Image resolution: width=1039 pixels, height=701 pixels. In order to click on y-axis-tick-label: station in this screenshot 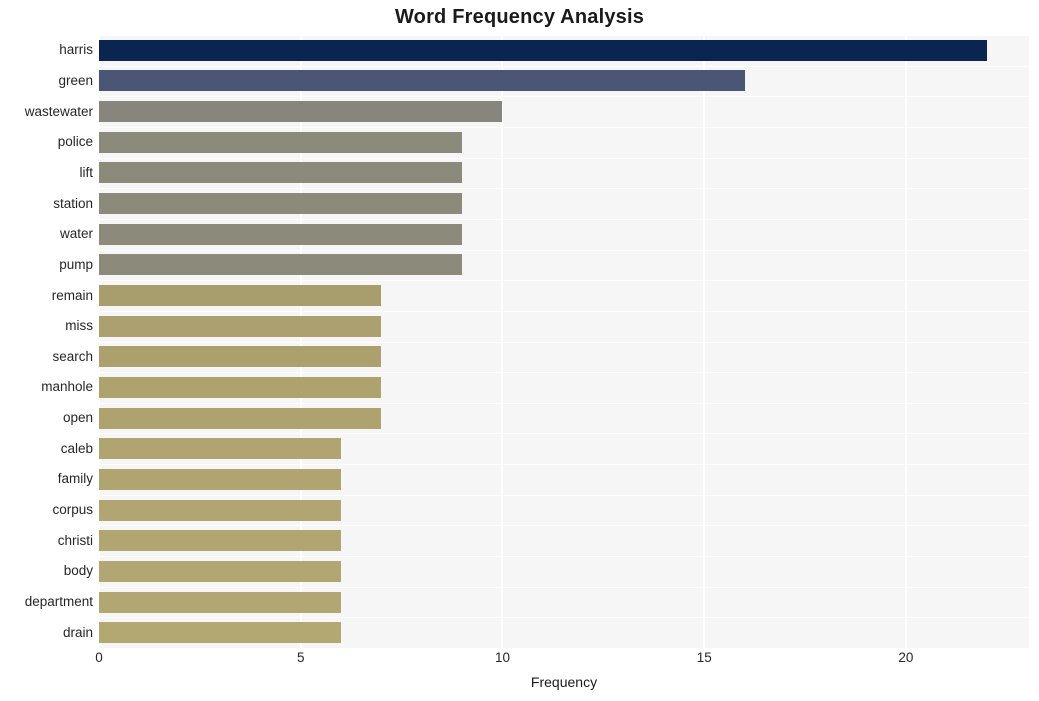, I will do `click(73, 203)`.